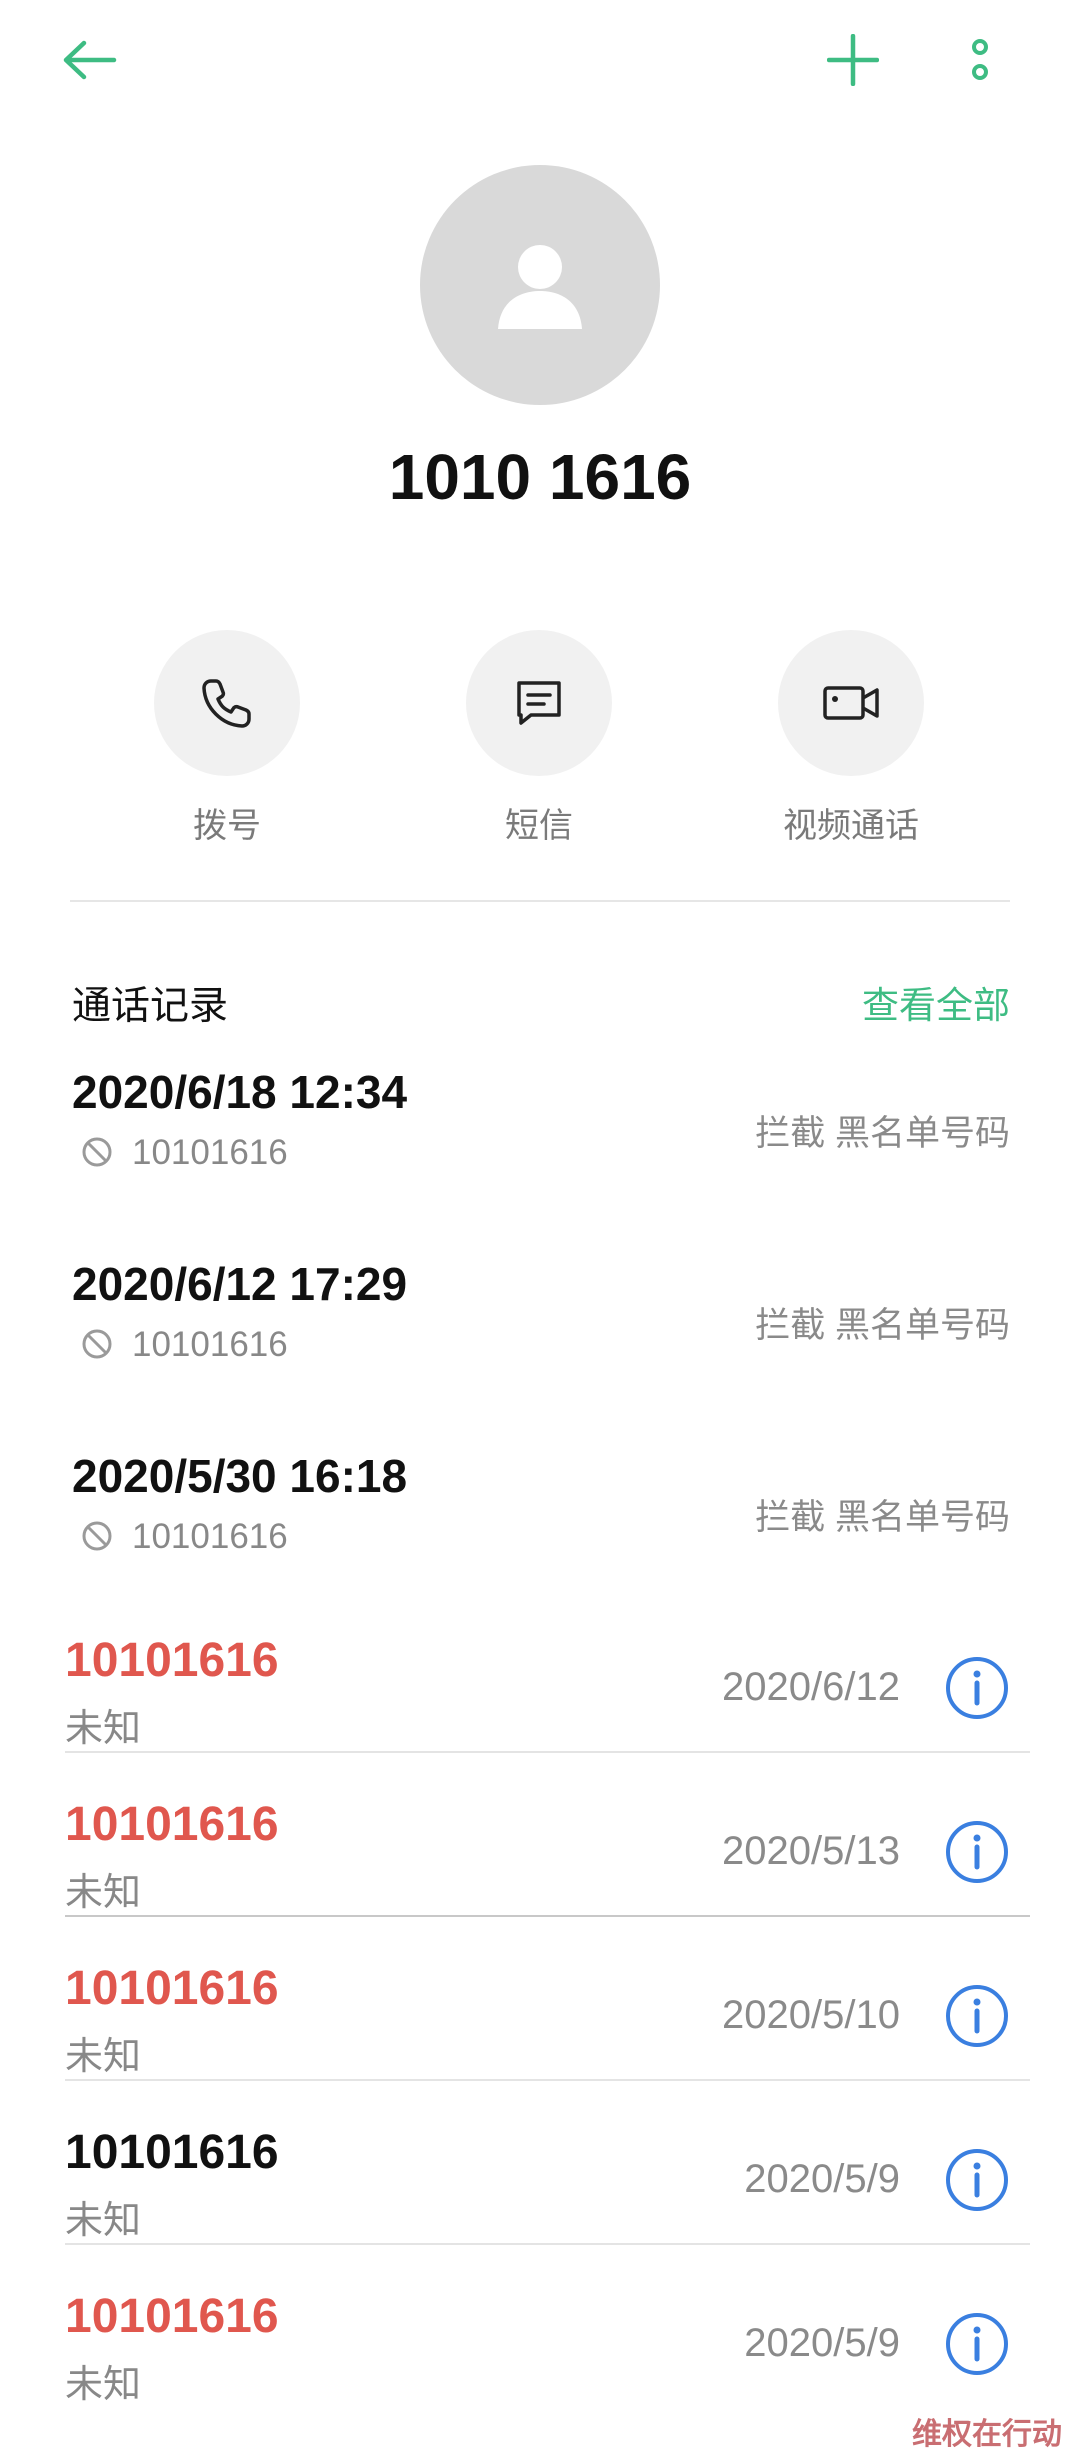 The image size is (1080, 2463). I want to click on sms-label: 短信, so click(539, 826).